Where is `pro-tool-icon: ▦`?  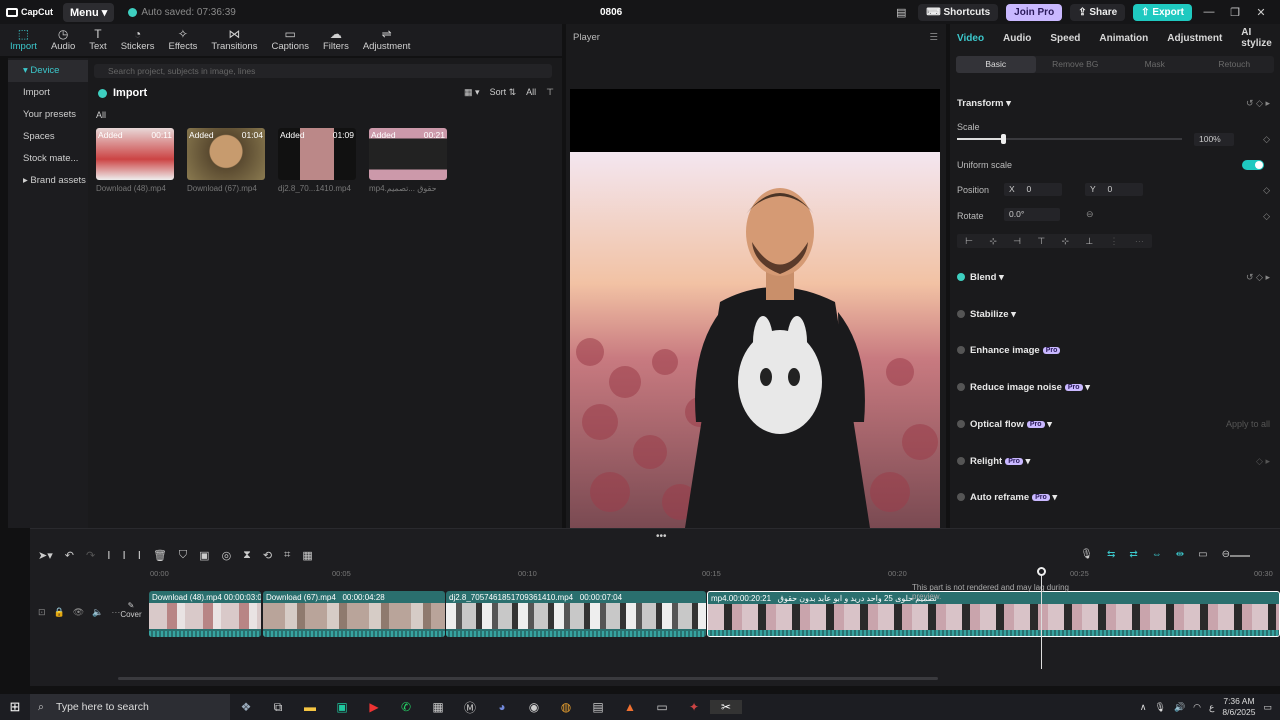
pro-tool-icon: ▦ is located at coordinates (307, 555).